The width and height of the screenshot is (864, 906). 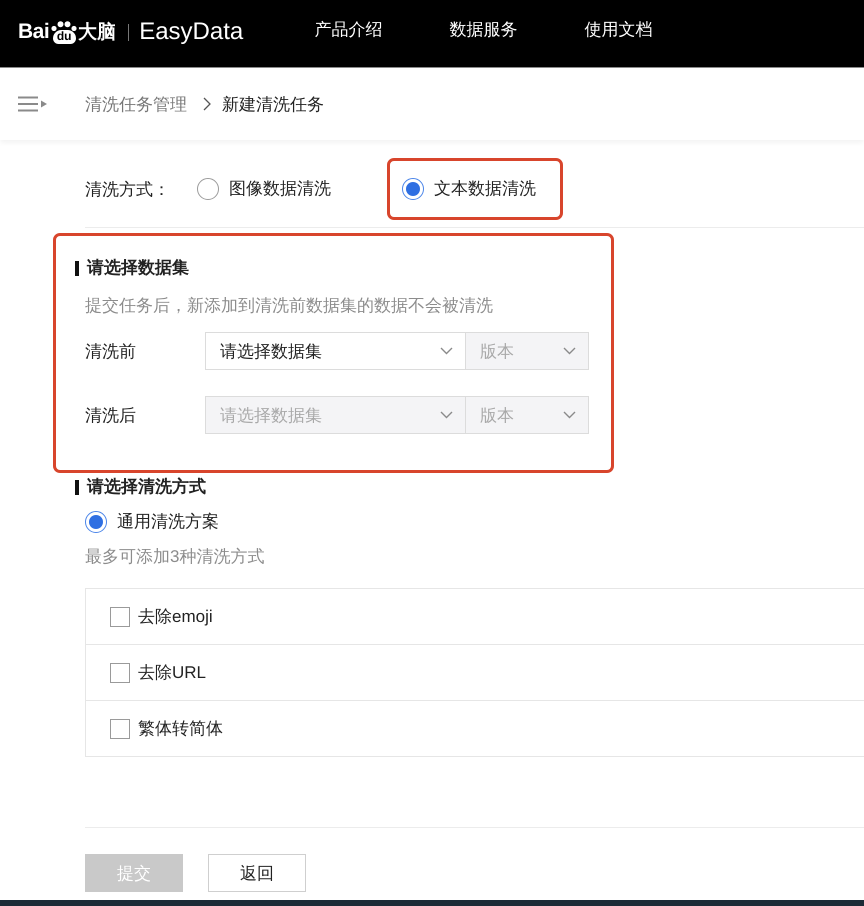 What do you see at coordinates (207, 104) in the screenshot?
I see `chevron-right-icon` at bounding box center [207, 104].